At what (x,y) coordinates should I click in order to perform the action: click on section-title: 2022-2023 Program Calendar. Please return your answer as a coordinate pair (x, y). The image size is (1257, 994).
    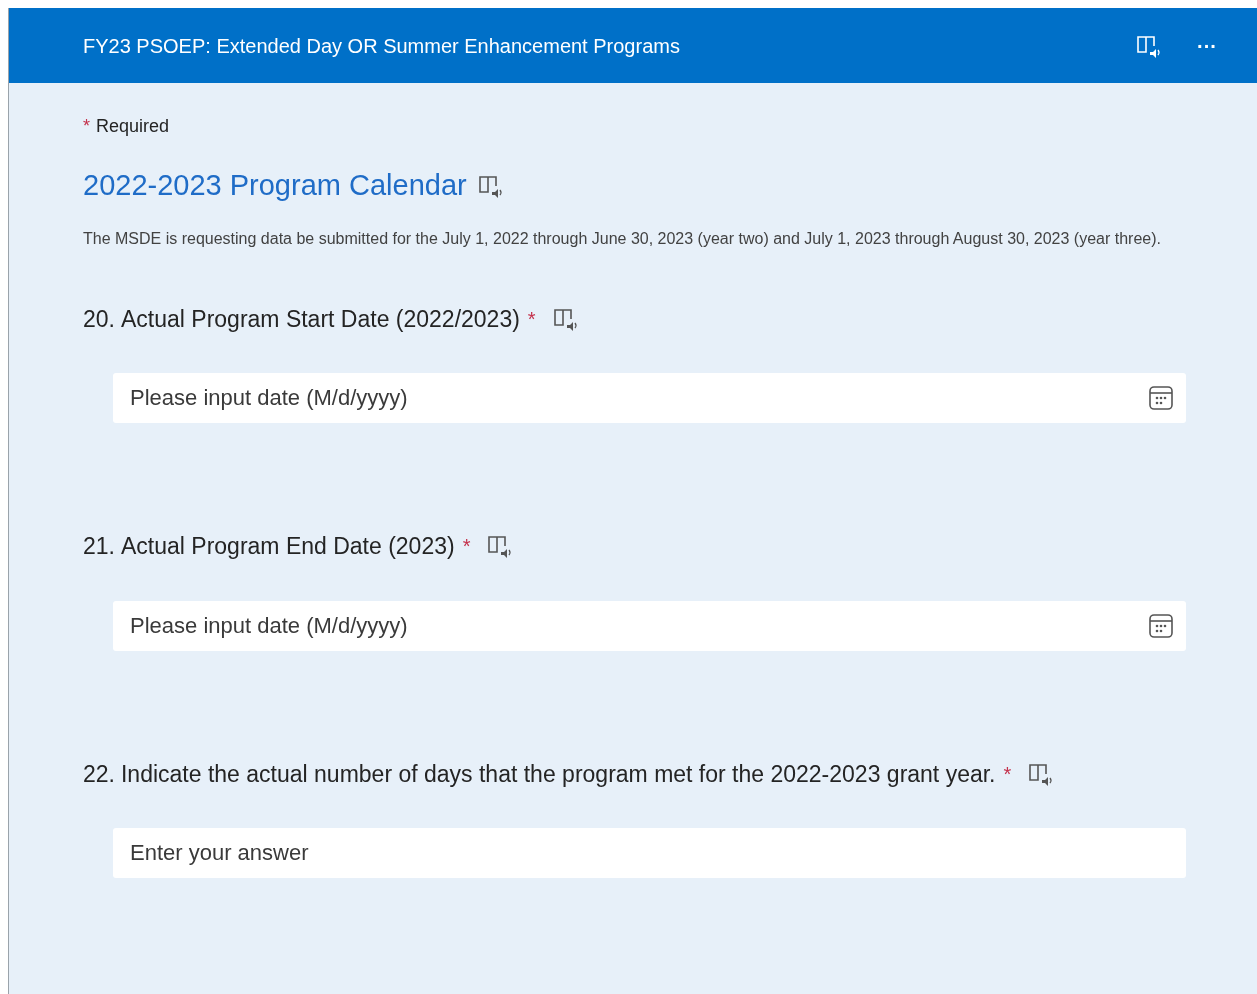
    Looking at the image, I should click on (275, 185).